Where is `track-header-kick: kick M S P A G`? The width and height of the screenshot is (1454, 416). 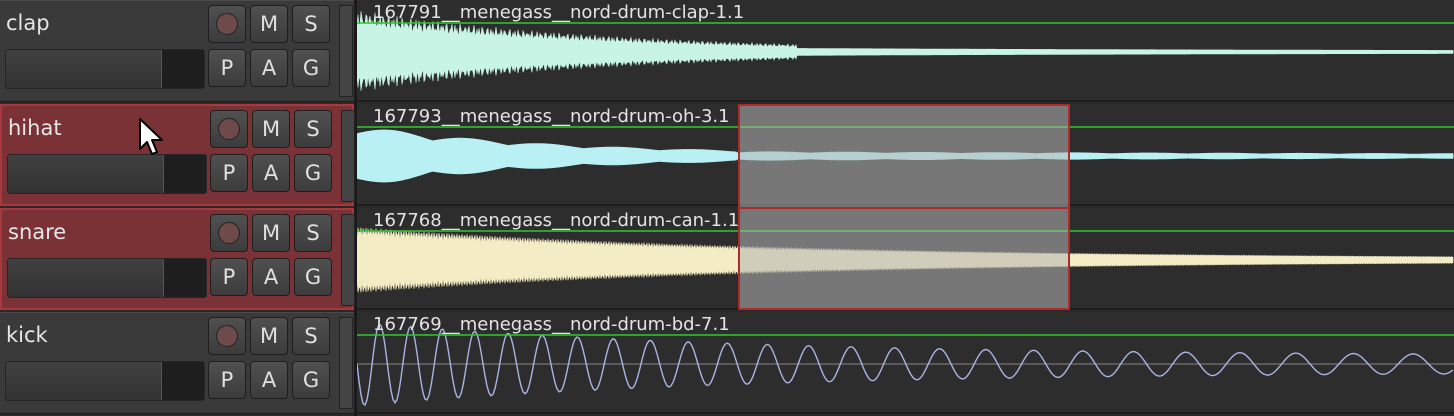 track-header-kick: kick M S P A G is located at coordinates (177, 363).